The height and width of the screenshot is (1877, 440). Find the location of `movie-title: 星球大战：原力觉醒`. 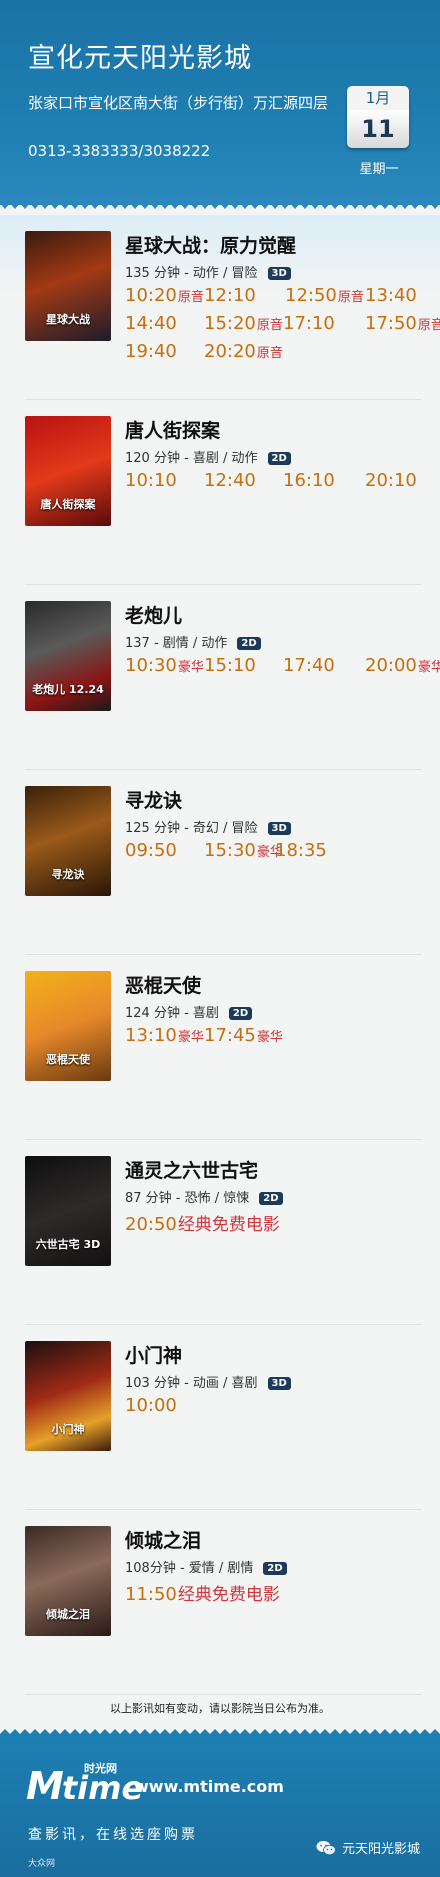

movie-title: 星球大战：原力觉醒 is located at coordinates (210, 244).